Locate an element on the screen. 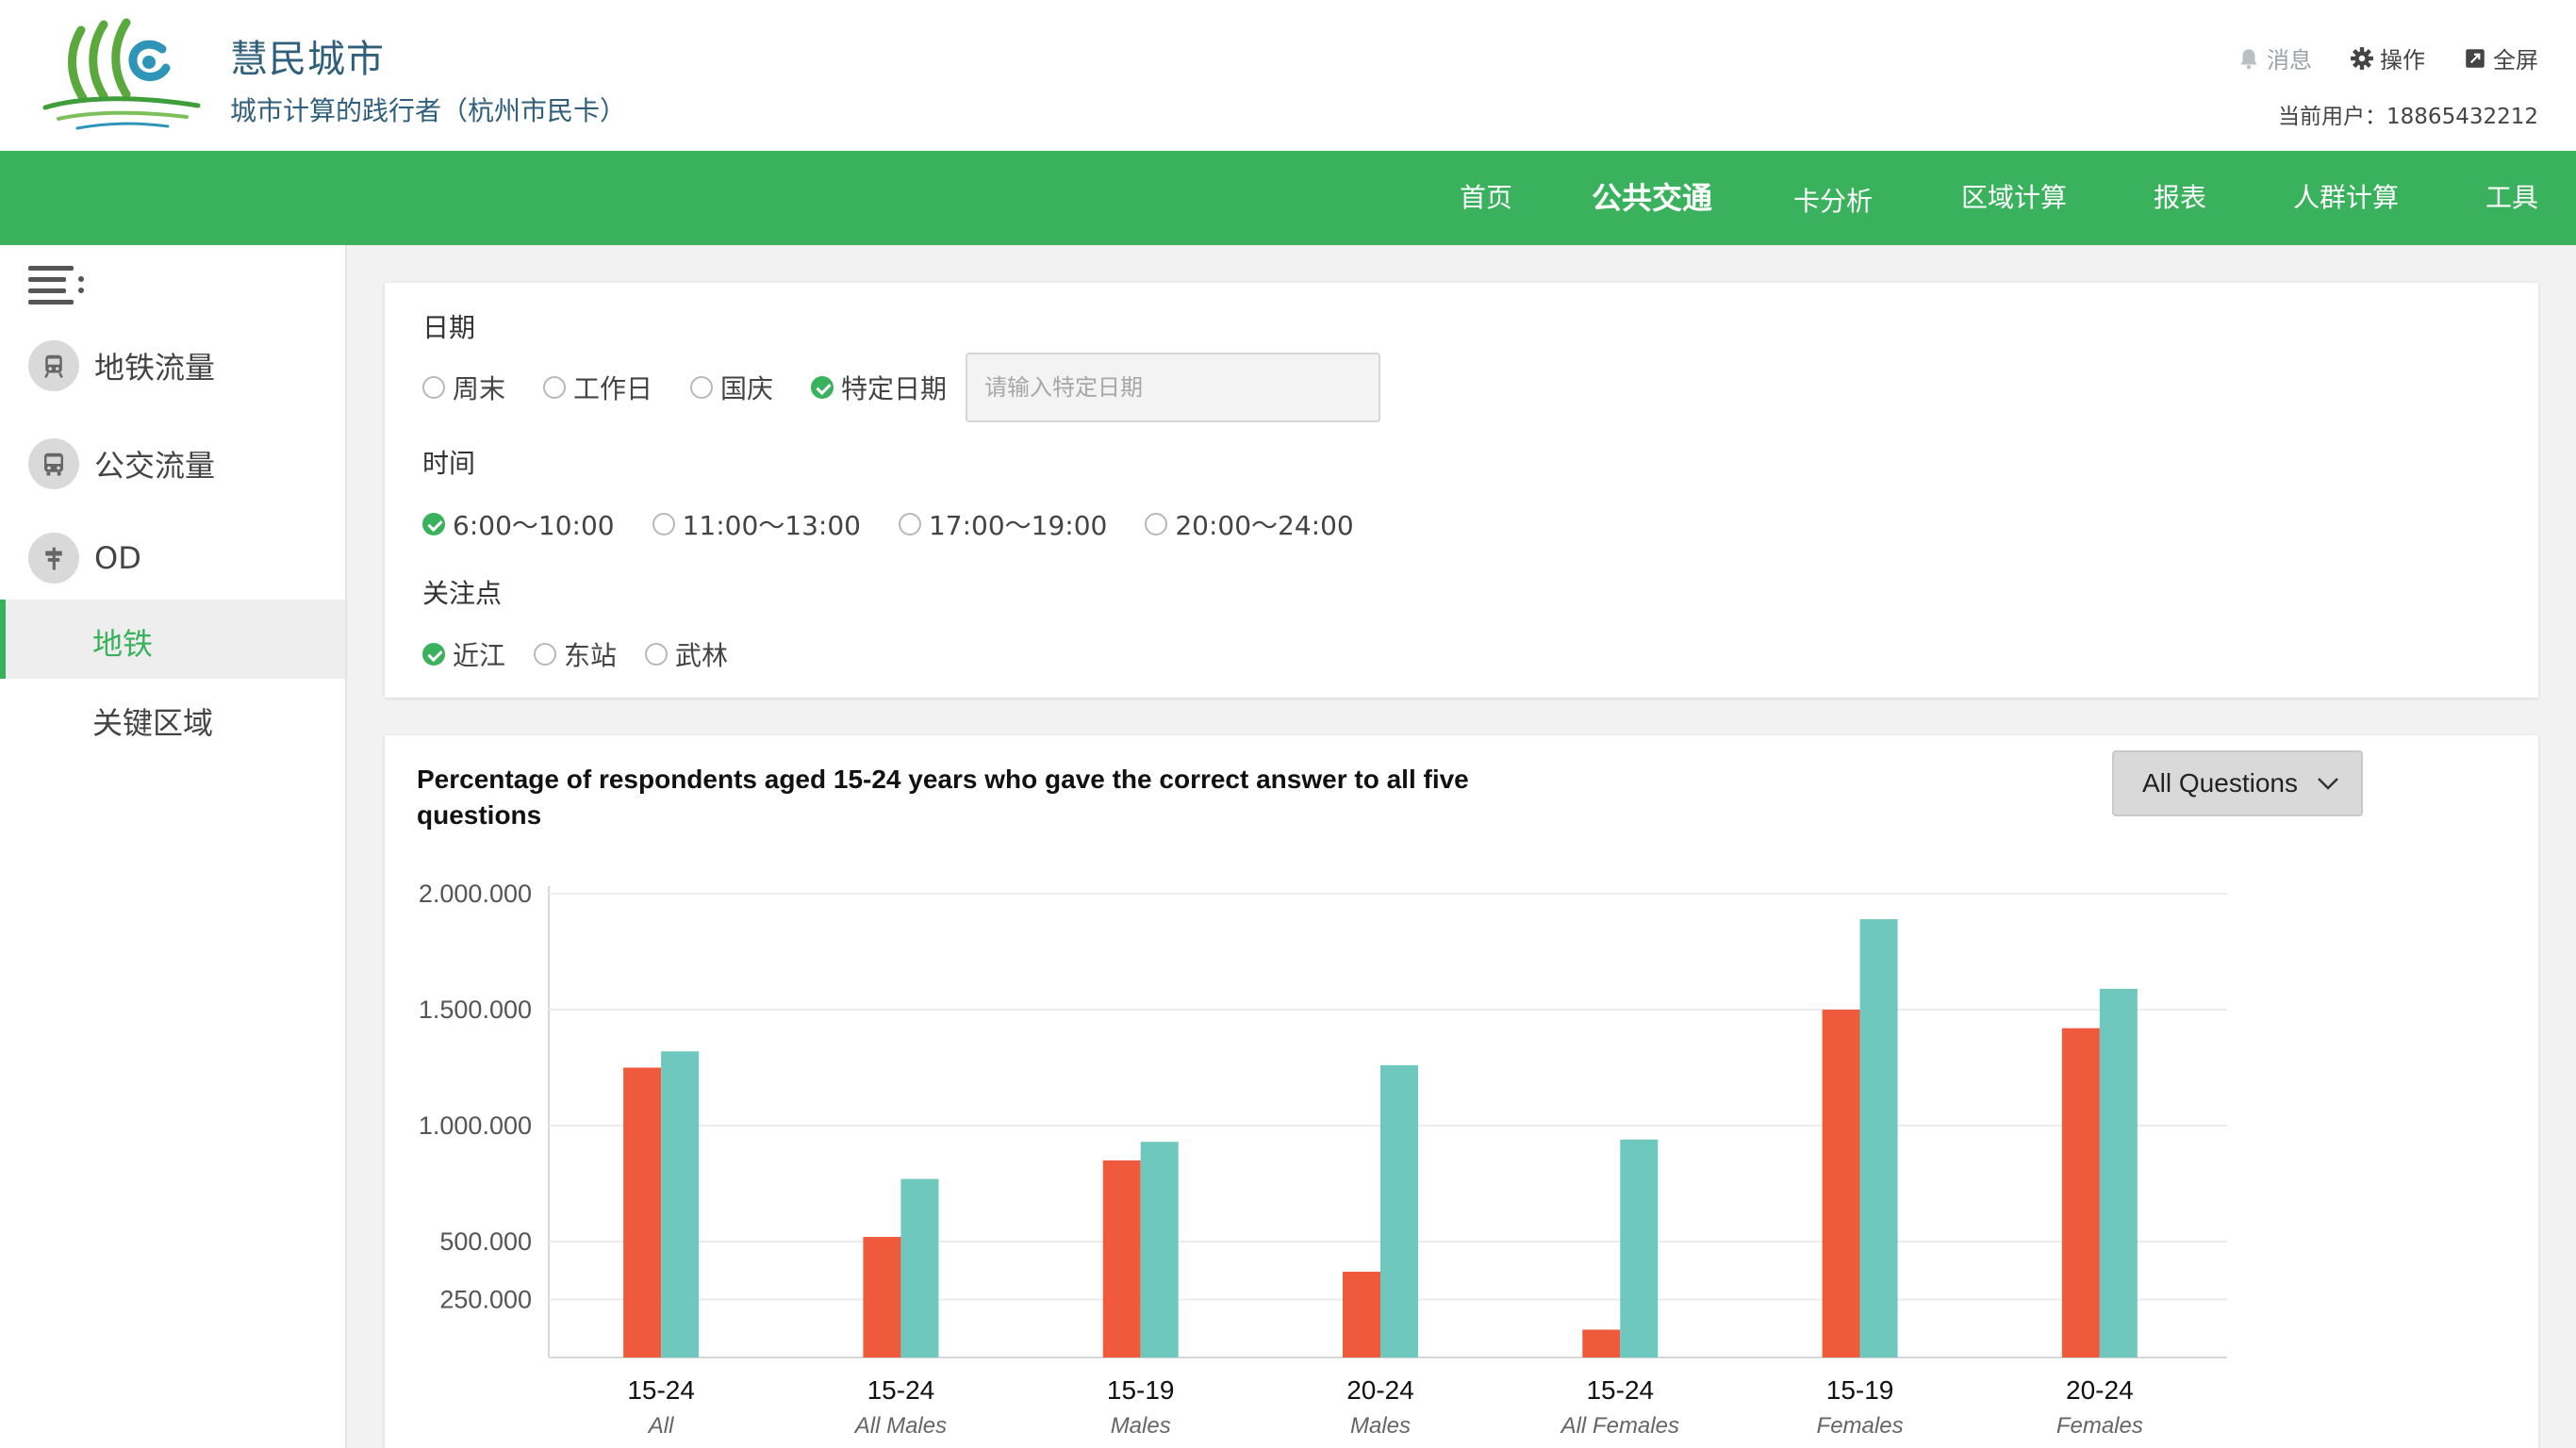 The height and width of the screenshot is (1448, 2576). focus-option-jinjiang: 近江 is located at coordinates (463, 654).